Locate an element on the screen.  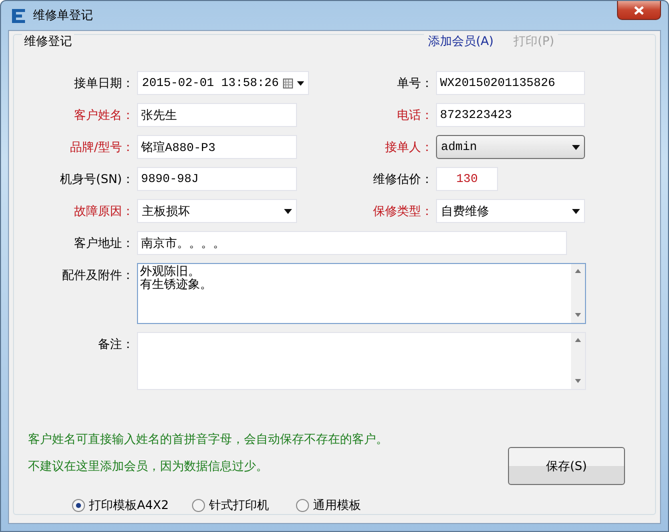
text-field: WX20150201135826 is located at coordinates (510, 83).